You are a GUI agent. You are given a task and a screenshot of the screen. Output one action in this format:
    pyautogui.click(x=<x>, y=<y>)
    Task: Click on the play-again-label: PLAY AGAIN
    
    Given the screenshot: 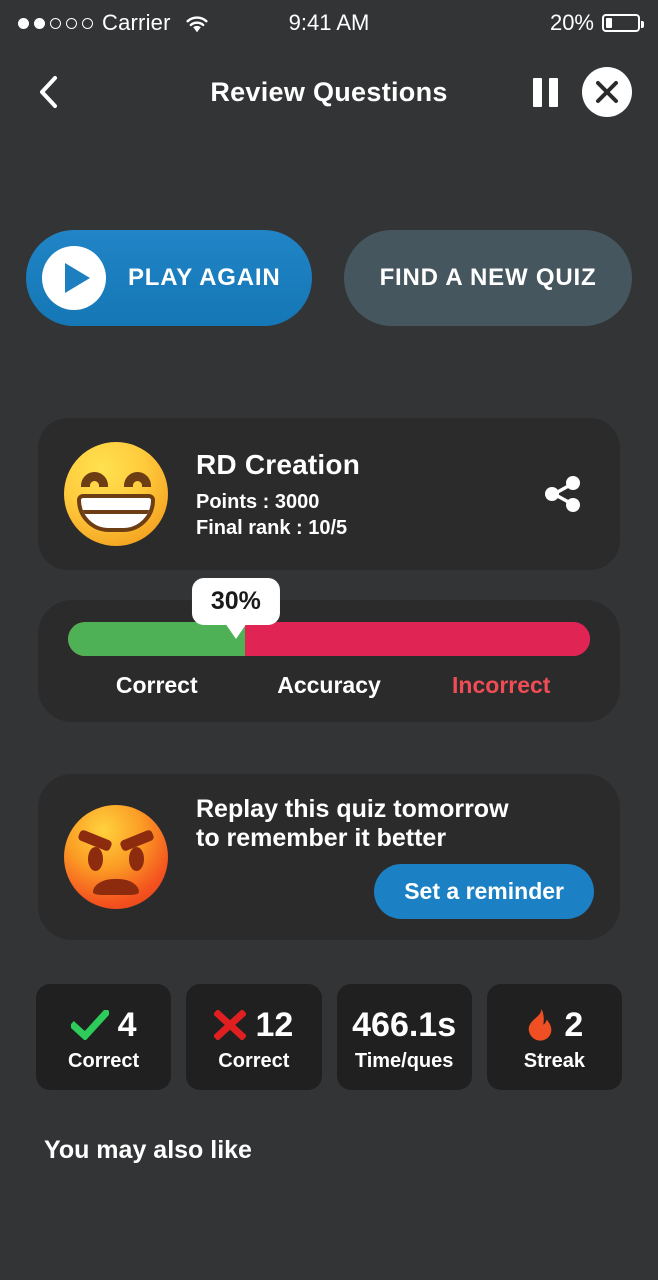 What is the action you would take?
    pyautogui.click(x=204, y=277)
    